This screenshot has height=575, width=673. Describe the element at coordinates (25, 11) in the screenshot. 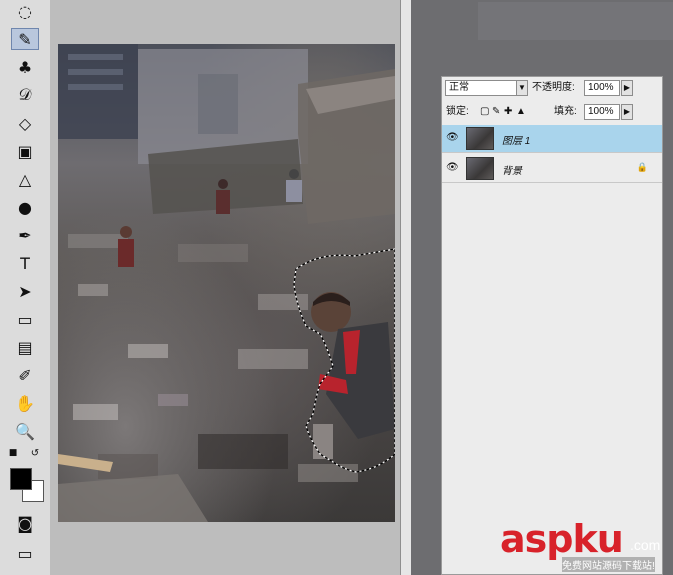

I see `lasso-icon: ◌` at that location.